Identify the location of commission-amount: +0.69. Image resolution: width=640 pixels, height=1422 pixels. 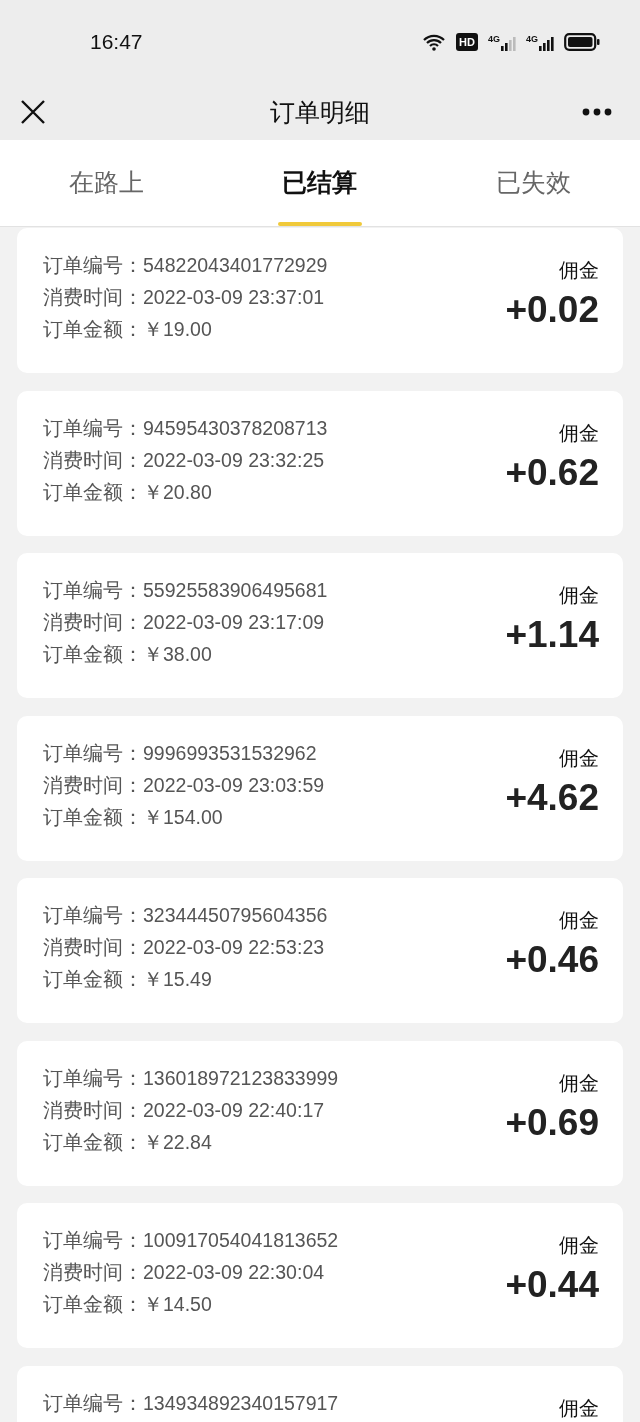
(552, 1122).